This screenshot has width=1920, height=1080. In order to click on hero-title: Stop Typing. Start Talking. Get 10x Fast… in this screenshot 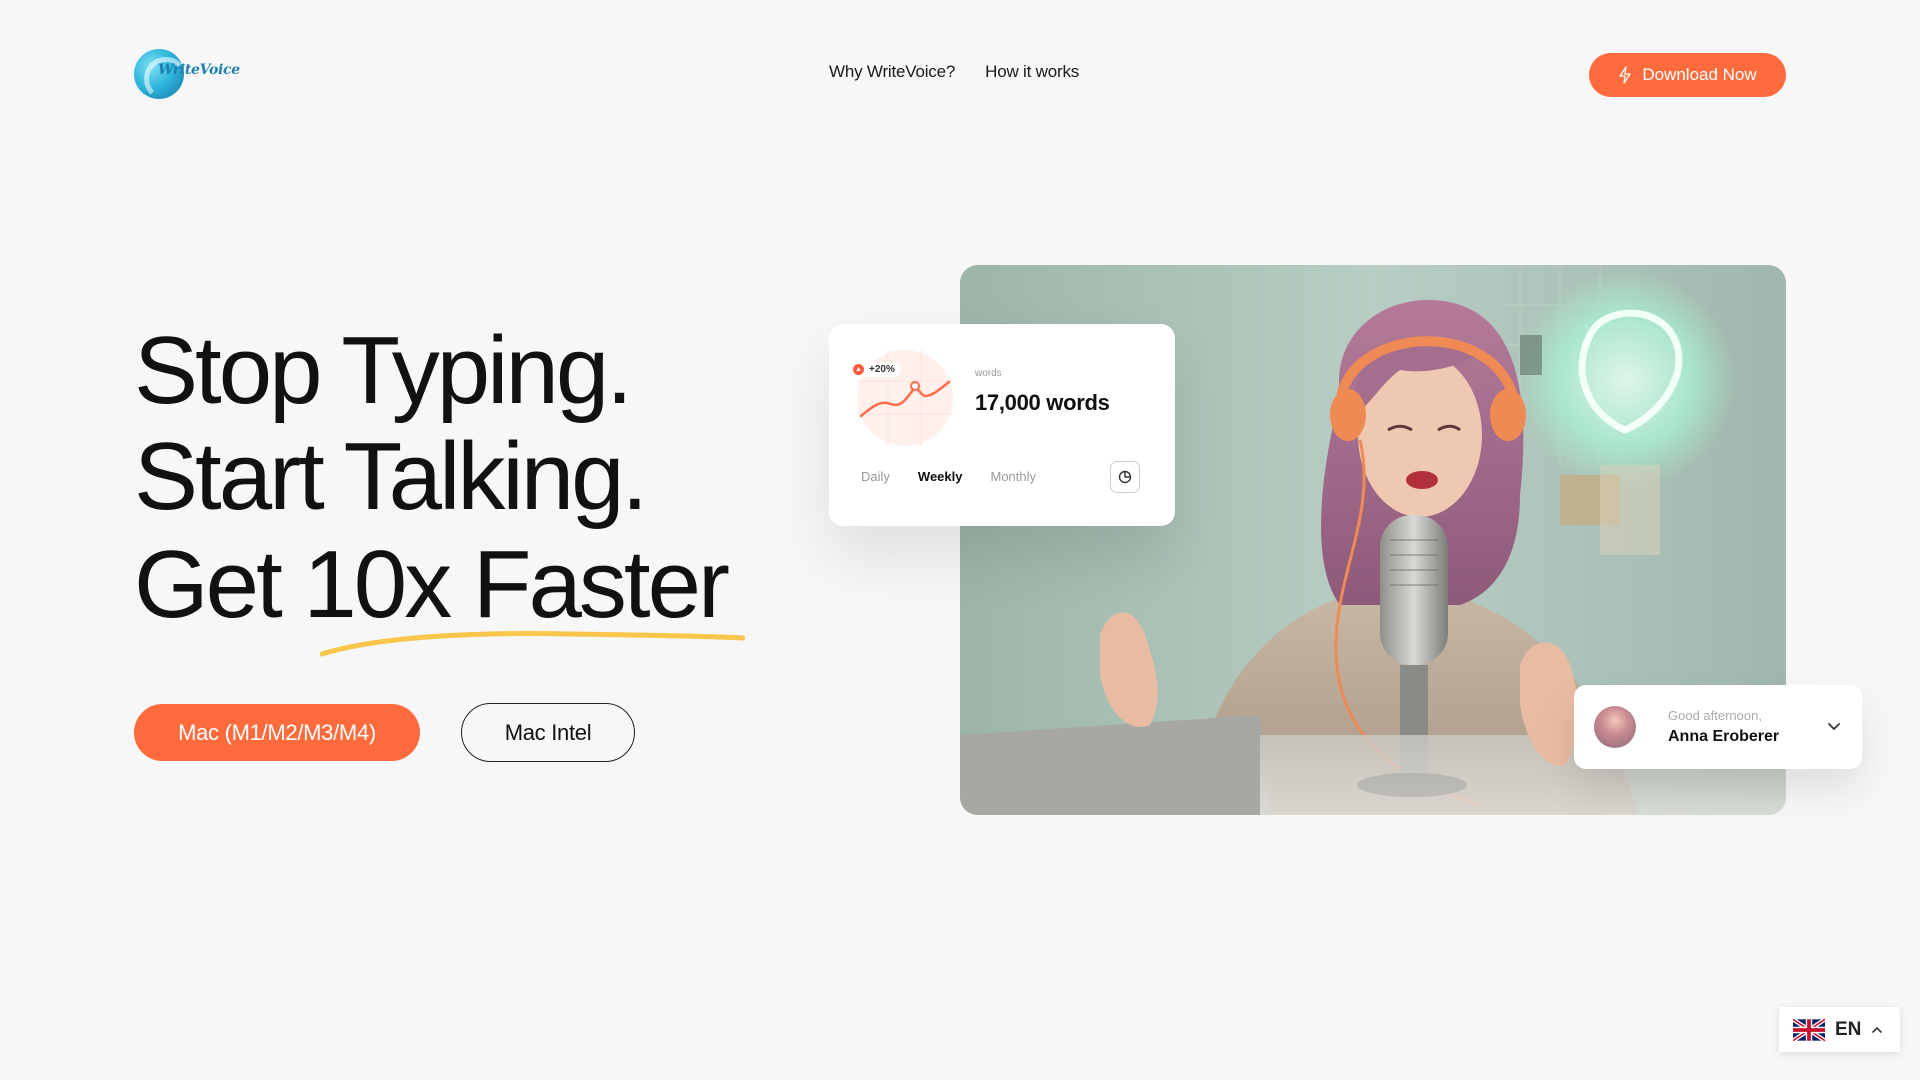, I will do `click(432, 477)`.